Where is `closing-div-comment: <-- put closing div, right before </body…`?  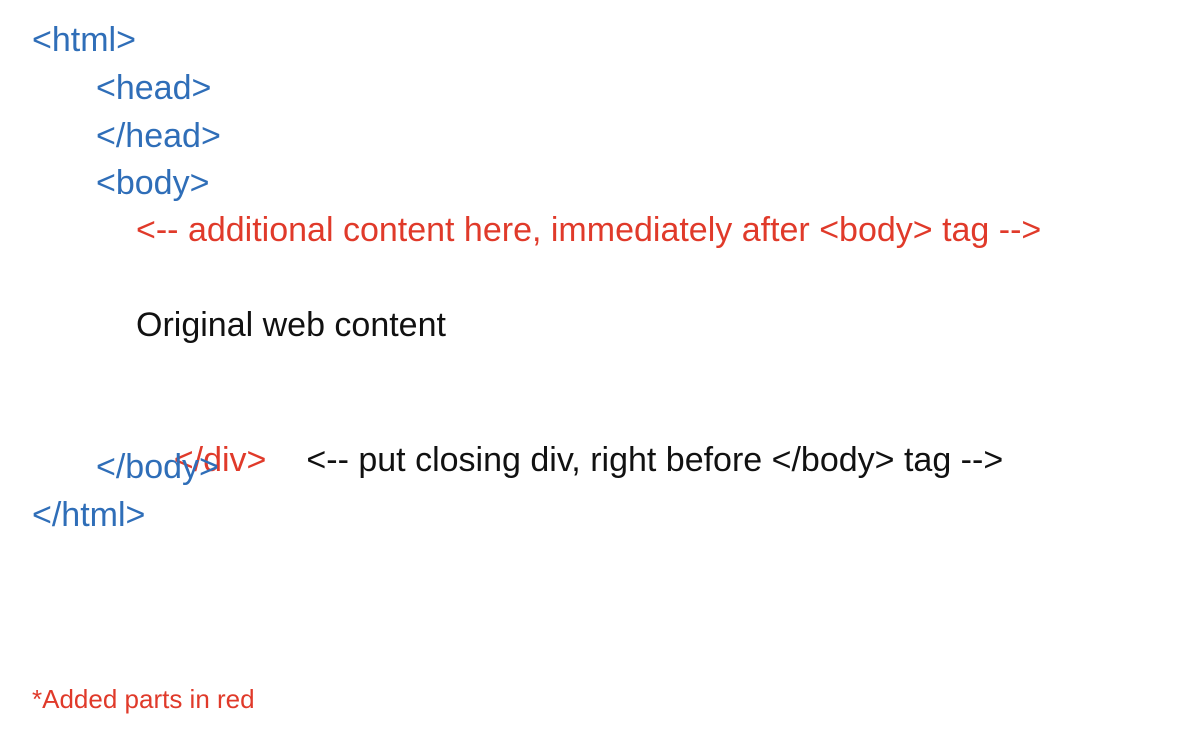 closing-div-comment: <-- put closing div, right before </body… is located at coordinates (655, 460).